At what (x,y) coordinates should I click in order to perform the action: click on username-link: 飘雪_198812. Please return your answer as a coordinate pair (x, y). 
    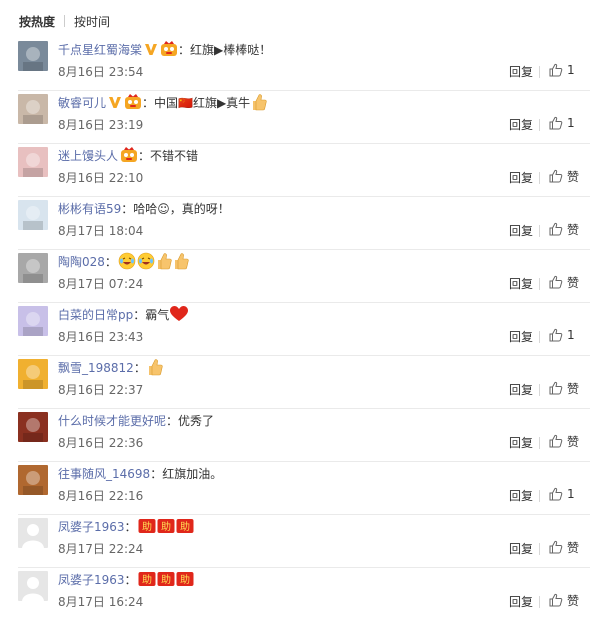
    Looking at the image, I should click on (96, 367).